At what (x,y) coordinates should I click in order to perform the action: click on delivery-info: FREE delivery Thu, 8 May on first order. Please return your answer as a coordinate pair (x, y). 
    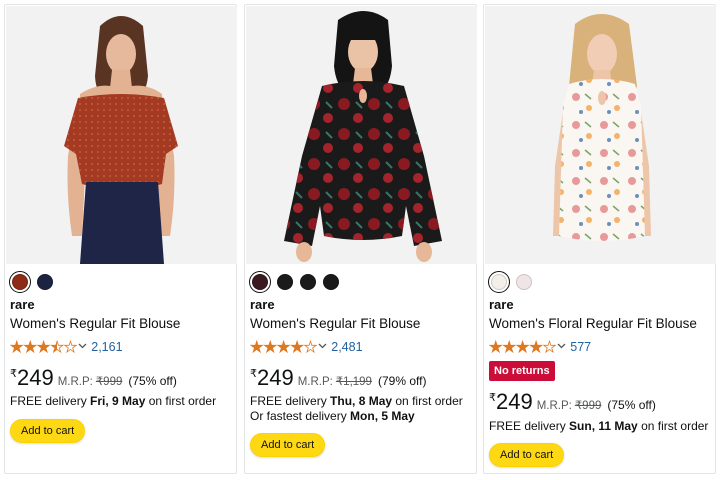
    Looking at the image, I should click on (356, 401).